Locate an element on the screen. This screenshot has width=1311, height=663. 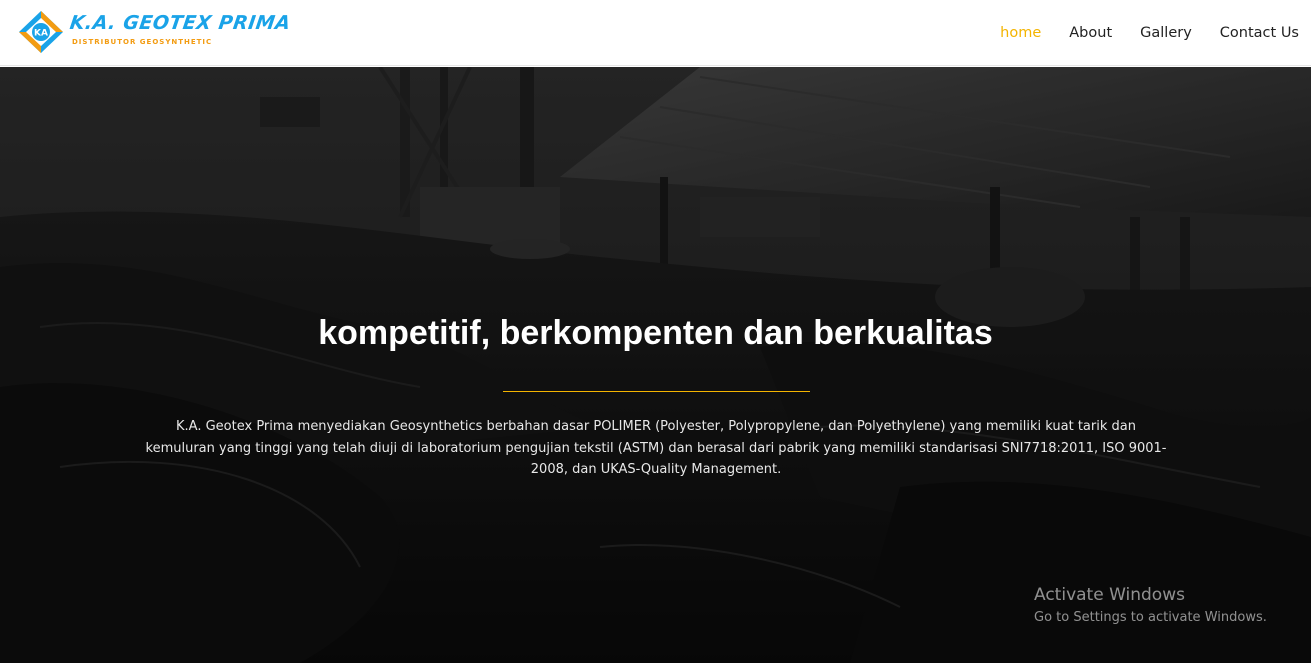
logo-mark-text: KA is located at coordinates (41, 34).